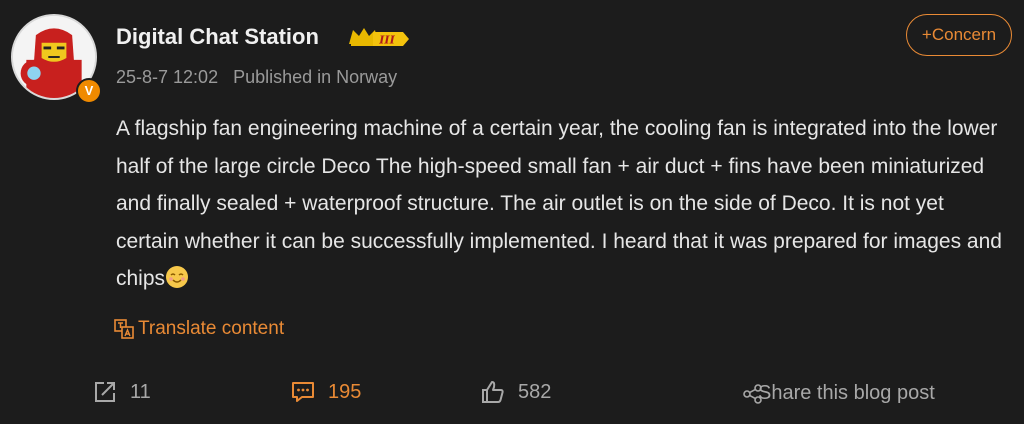 Image resolution: width=1024 pixels, height=424 pixels. Describe the element at coordinates (140, 391) in the screenshot. I see `repost-count: 11` at that location.